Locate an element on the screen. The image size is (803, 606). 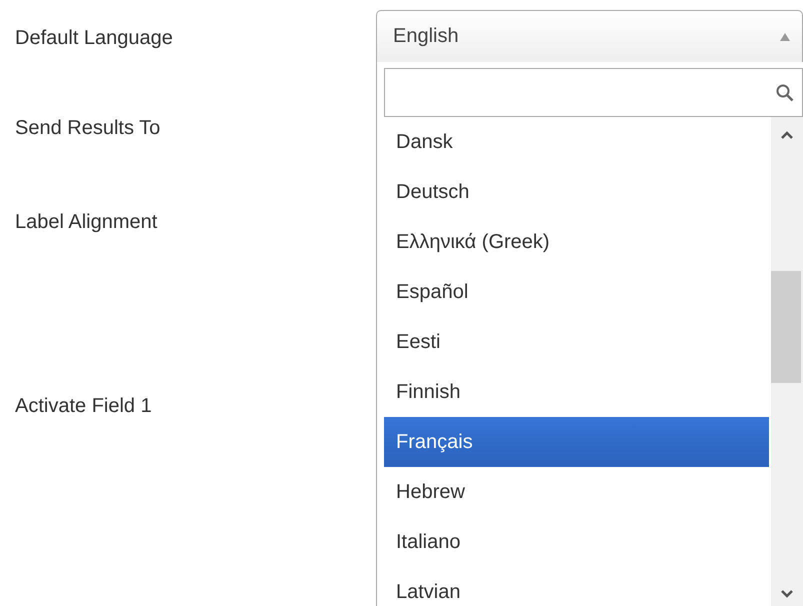
language-option: Finnish is located at coordinates (576, 392).